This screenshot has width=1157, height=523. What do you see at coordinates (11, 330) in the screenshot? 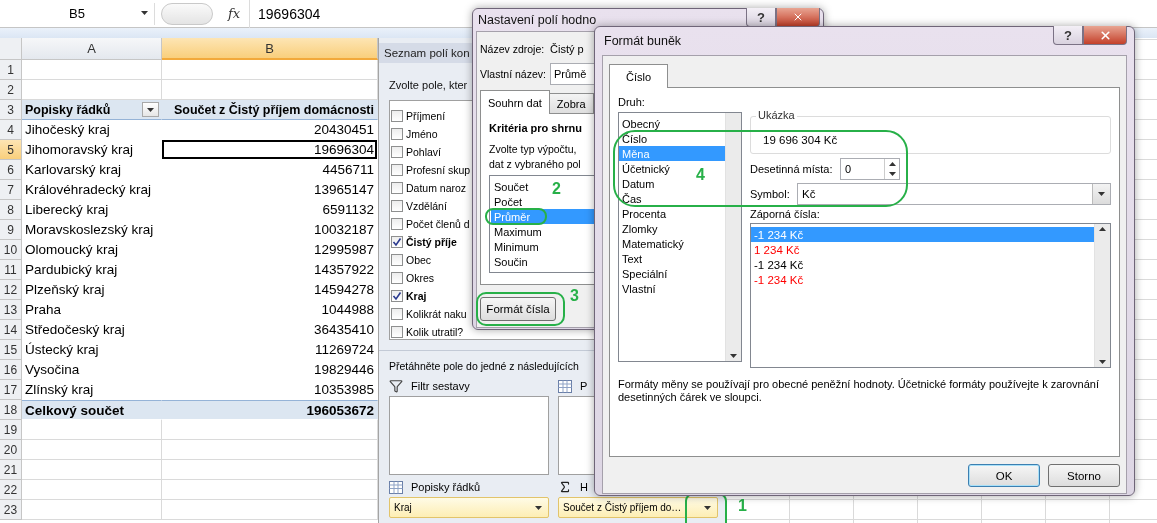
I see `row-header: 14` at bounding box center [11, 330].